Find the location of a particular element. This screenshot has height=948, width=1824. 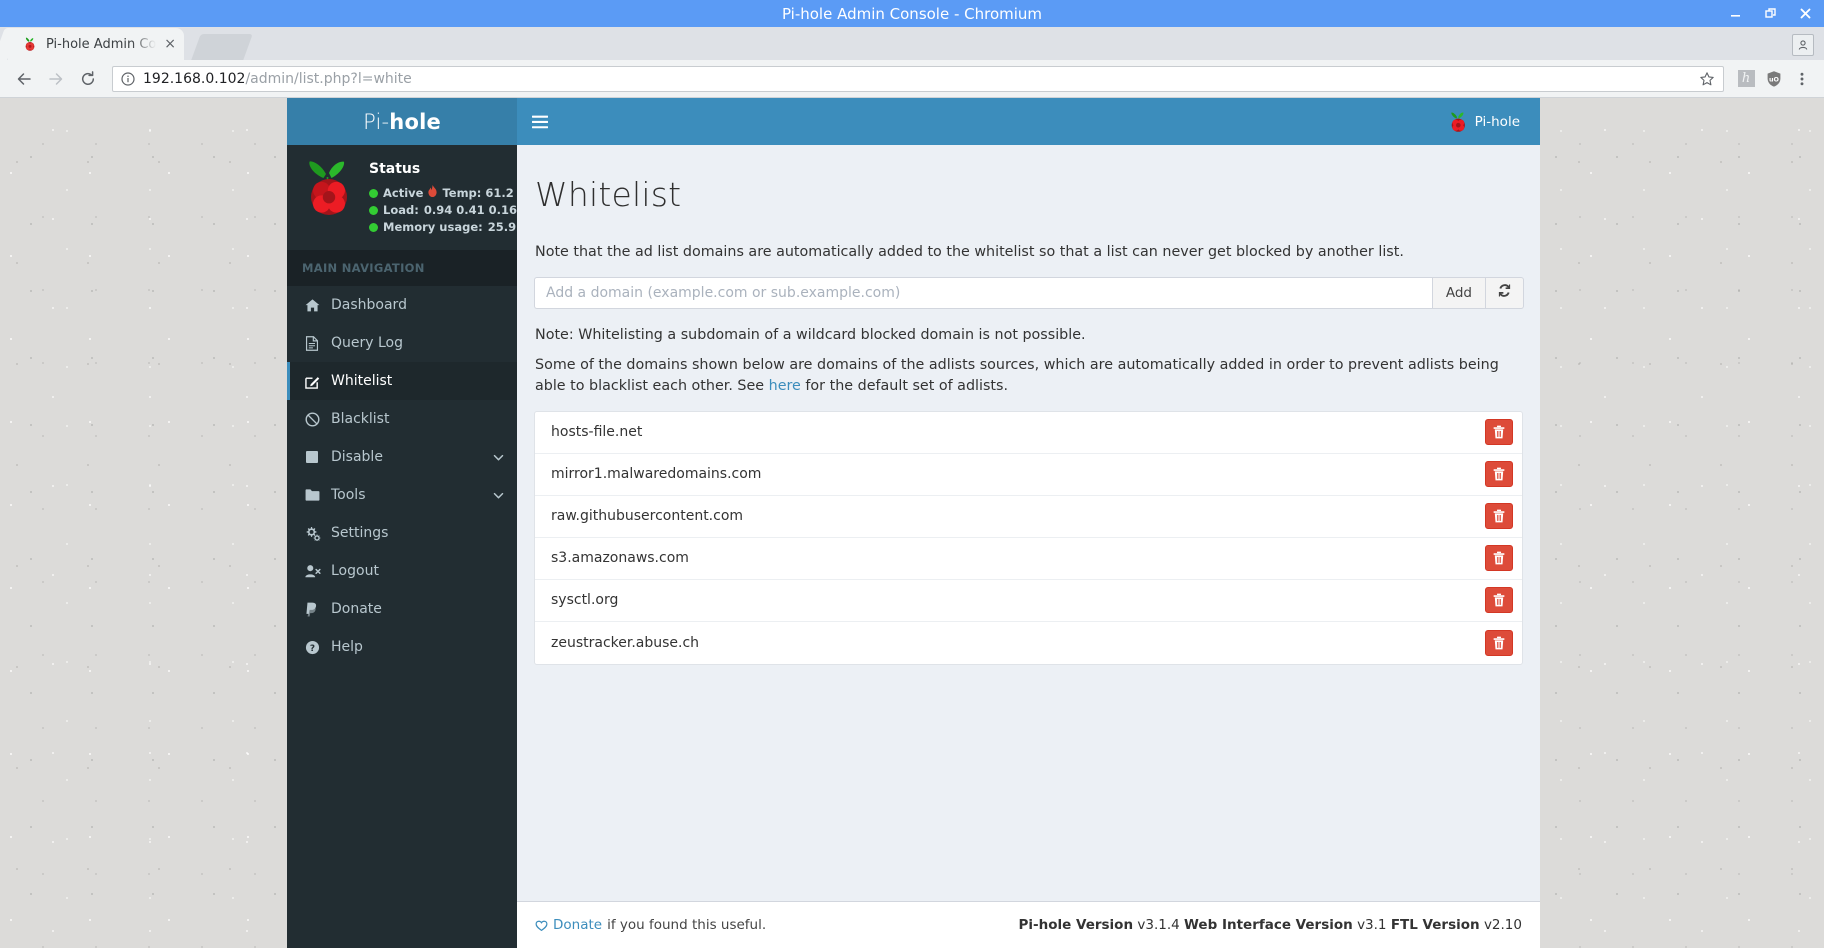

folder-icon is located at coordinates (318, 495).